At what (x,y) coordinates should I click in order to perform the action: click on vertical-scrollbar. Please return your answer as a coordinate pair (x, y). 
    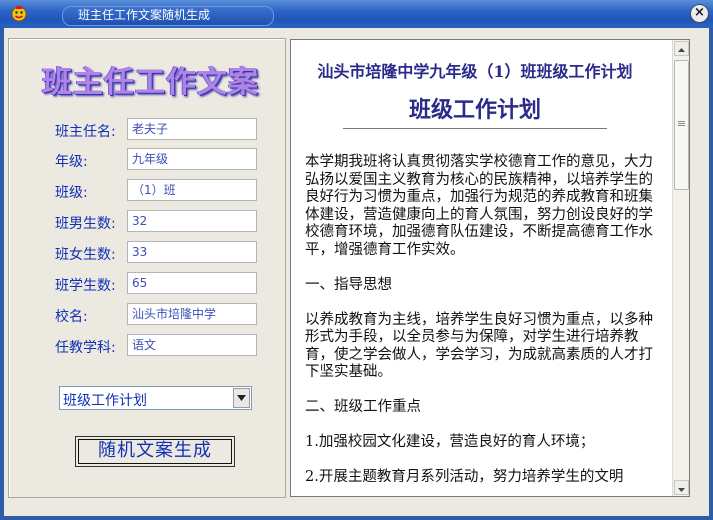
    Looking at the image, I should click on (680, 268).